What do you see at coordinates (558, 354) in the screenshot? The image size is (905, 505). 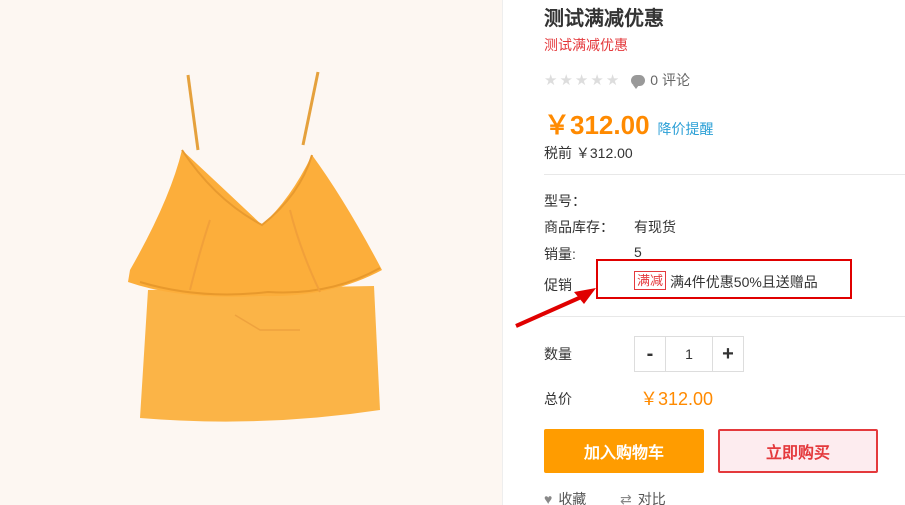 I see `quantity-label: 数量` at bounding box center [558, 354].